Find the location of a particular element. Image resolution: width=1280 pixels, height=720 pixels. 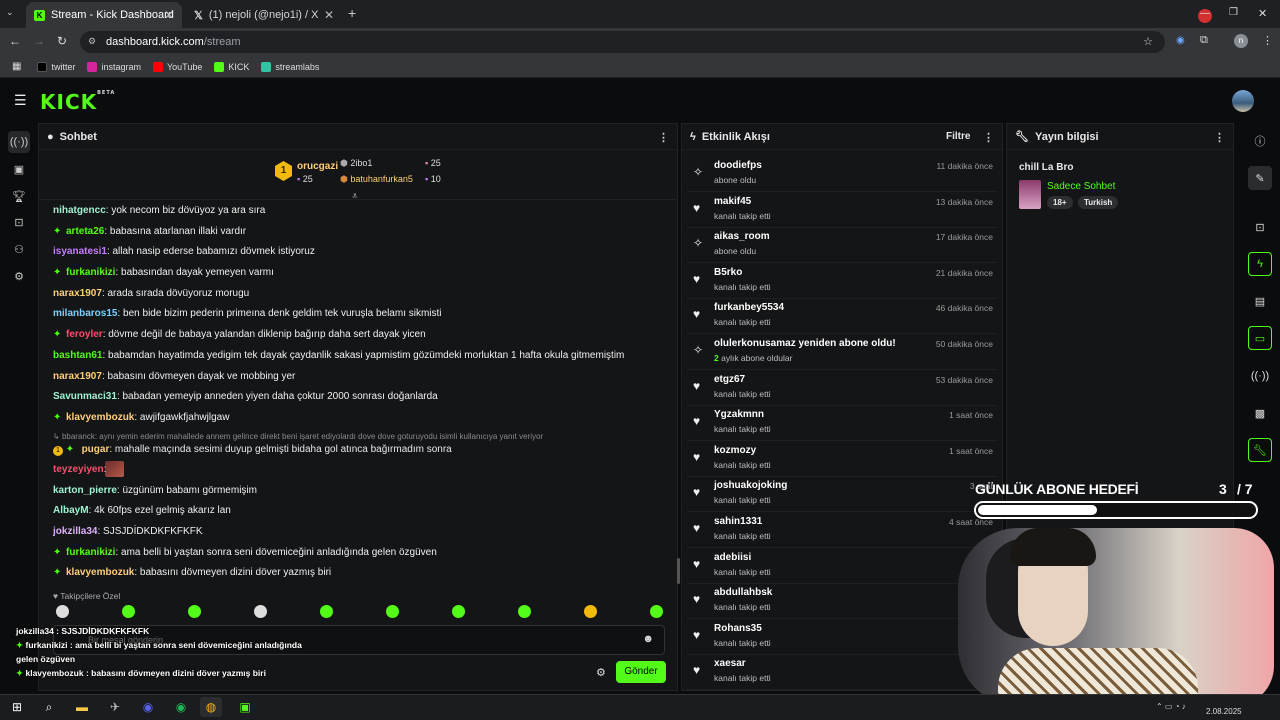

category-name: Sadece Sohbet is located at coordinates (1081, 186).